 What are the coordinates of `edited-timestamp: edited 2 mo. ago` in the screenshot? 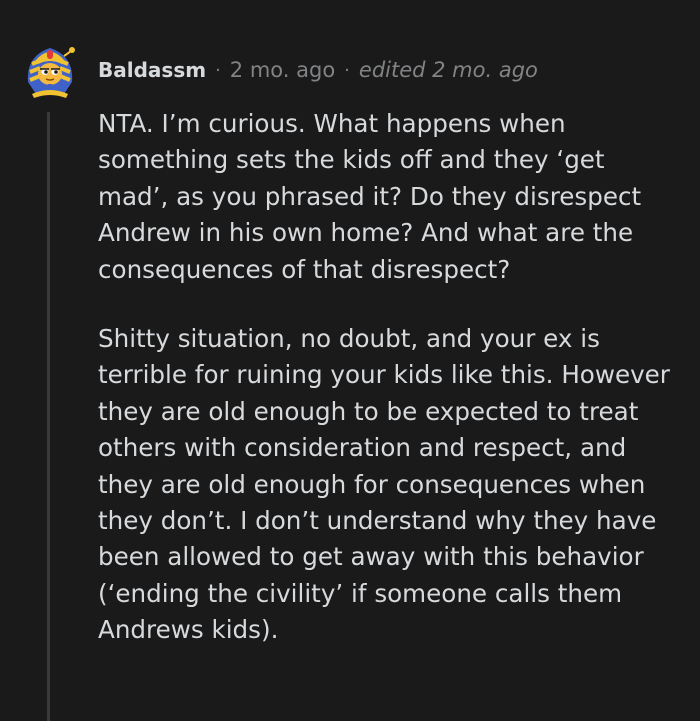 It's located at (448, 70).